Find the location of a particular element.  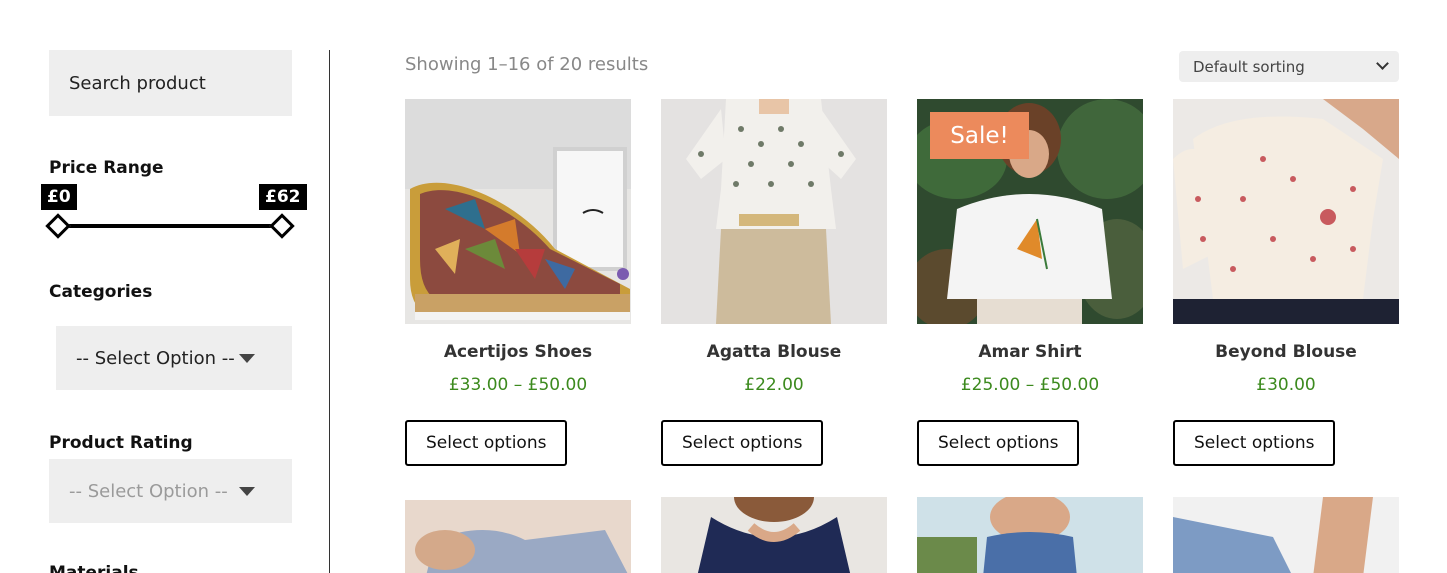

product-name: Acertijos Shoes is located at coordinates (518, 352).